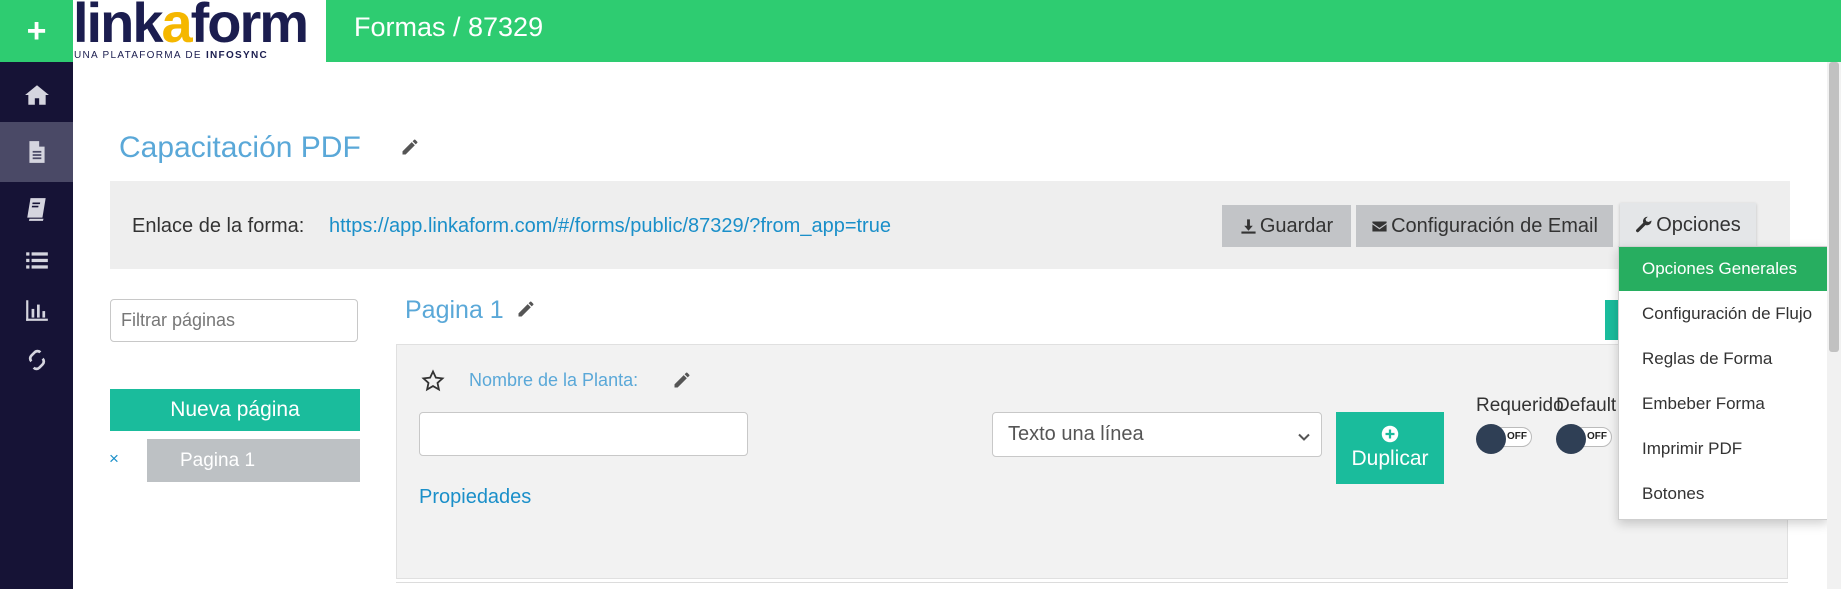 The image size is (1841, 590). I want to click on page-list-item: Pagina 1, so click(253, 460).